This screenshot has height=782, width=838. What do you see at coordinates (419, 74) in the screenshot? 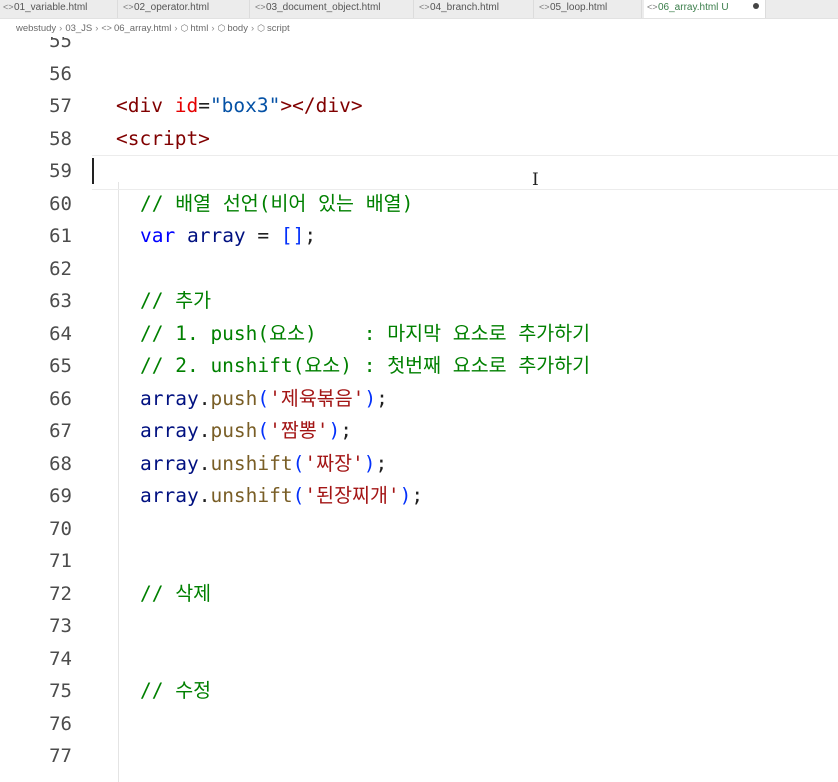
I see `code-line: 56` at bounding box center [419, 74].